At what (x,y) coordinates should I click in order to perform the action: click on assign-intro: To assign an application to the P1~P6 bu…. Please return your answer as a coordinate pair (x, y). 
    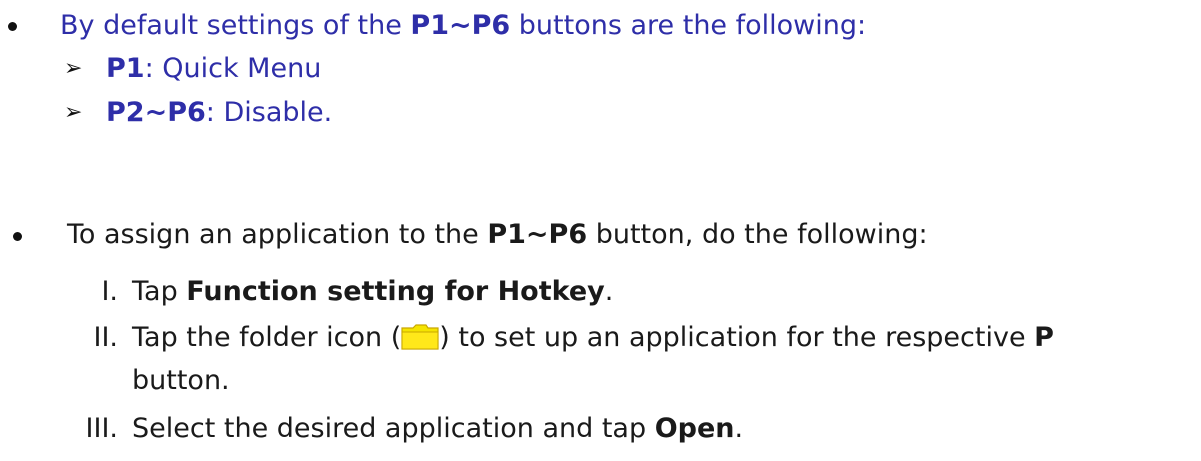
    Looking at the image, I should click on (497, 235).